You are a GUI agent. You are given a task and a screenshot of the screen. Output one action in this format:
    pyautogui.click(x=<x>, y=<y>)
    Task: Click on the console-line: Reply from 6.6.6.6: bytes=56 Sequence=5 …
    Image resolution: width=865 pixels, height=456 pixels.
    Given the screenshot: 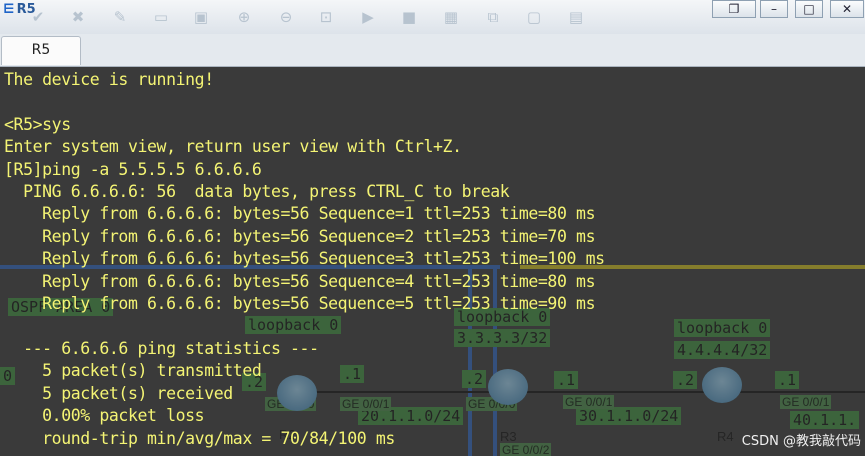 What is the action you would take?
    pyautogui.click(x=300, y=303)
    